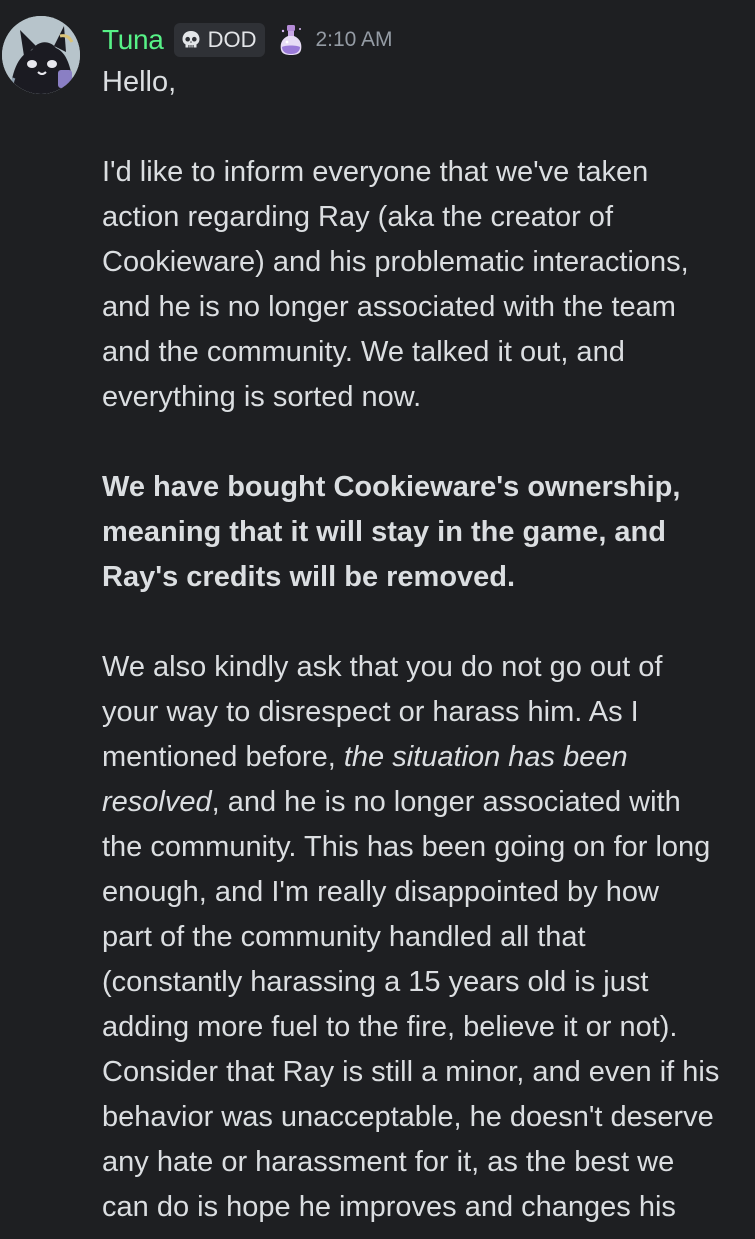 The width and height of the screenshot is (755, 1239). What do you see at coordinates (291, 40) in the screenshot?
I see `potion-icon` at bounding box center [291, 40].